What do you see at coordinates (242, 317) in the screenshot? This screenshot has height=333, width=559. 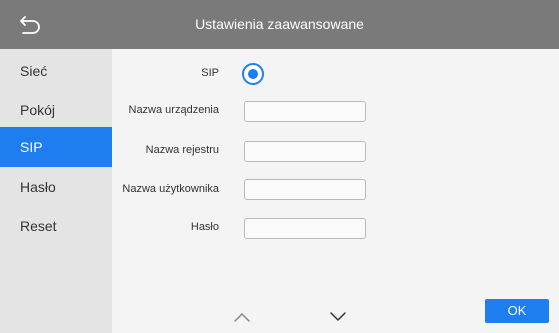 I see `chevron-up-icon` at bounding box center [242, 317].